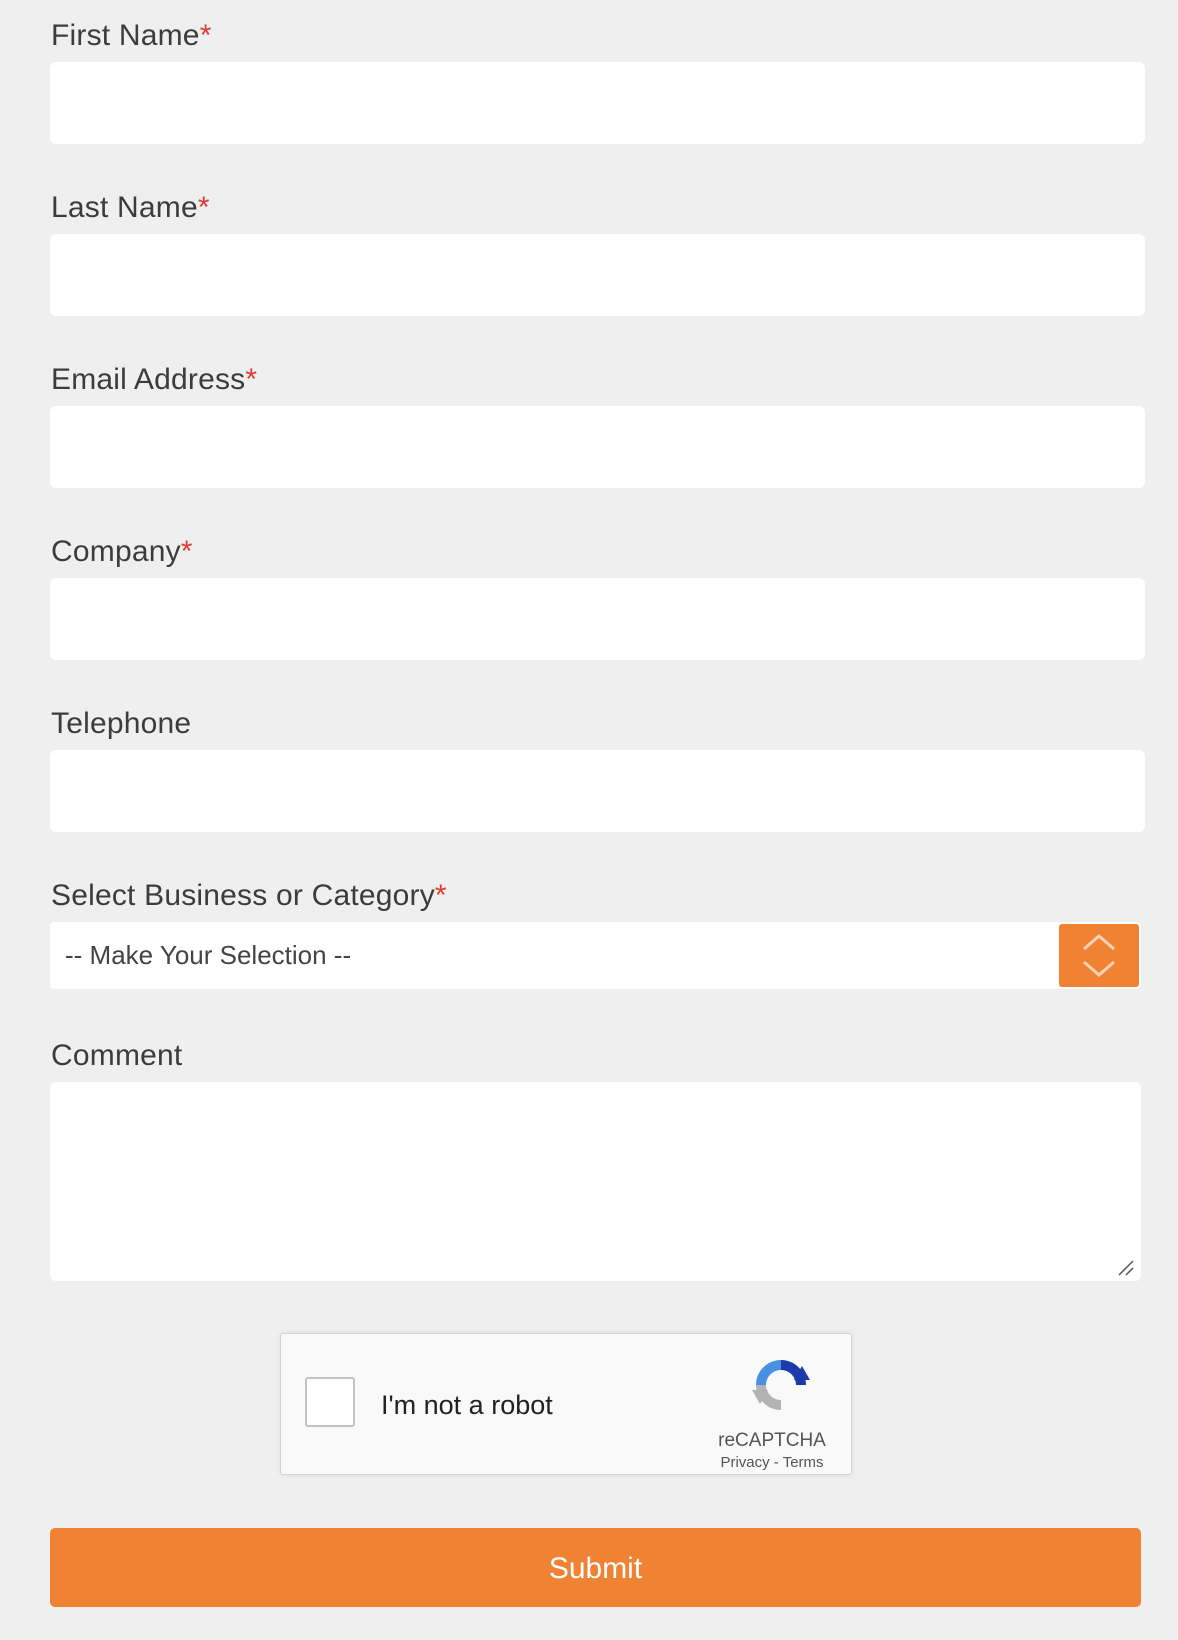  Describe the element at coordinates (781, 1385) in the screenshot. I see `recaptcha-logo-icon` at that location.